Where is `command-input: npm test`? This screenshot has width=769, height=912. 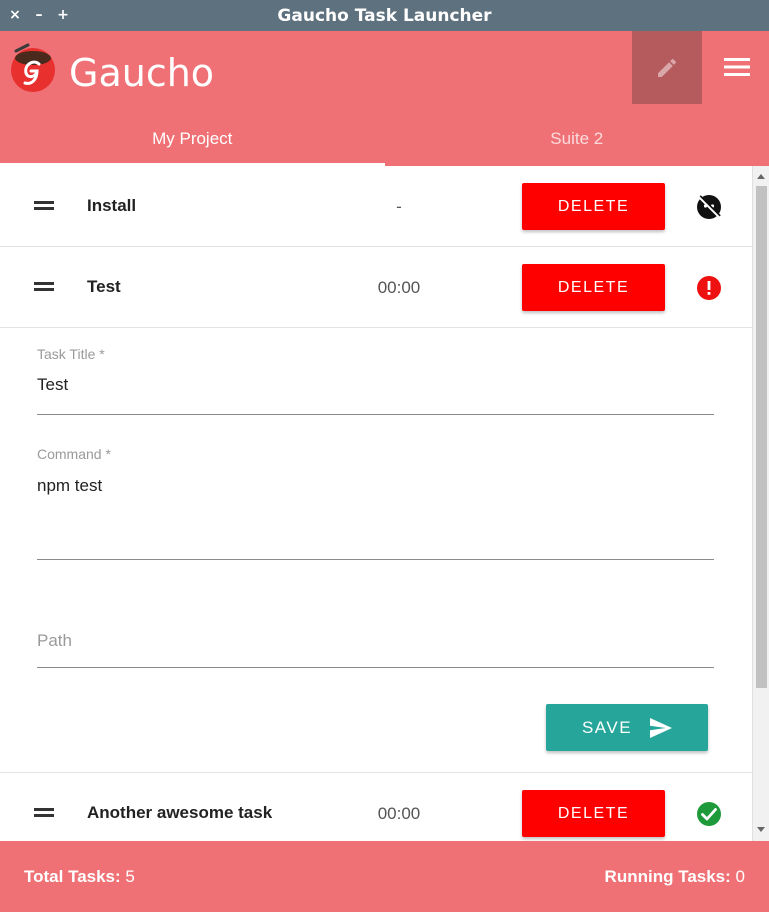
command-input: npm test is located at coordinates (69, 486).